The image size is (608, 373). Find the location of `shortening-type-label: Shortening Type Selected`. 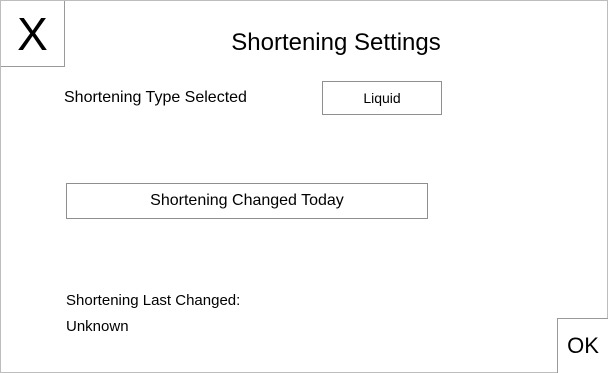

shortening-type-label: Shortening Type Selected is located at coordinates (155, 97).